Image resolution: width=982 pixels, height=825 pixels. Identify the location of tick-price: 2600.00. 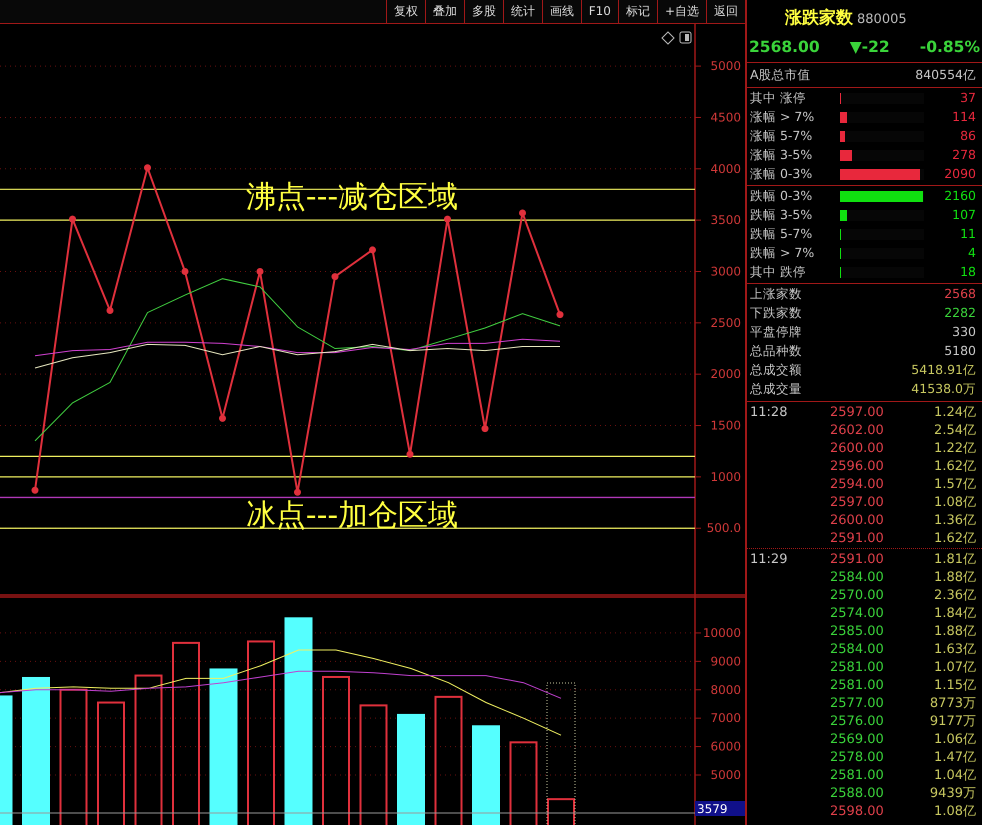
(857, 521).